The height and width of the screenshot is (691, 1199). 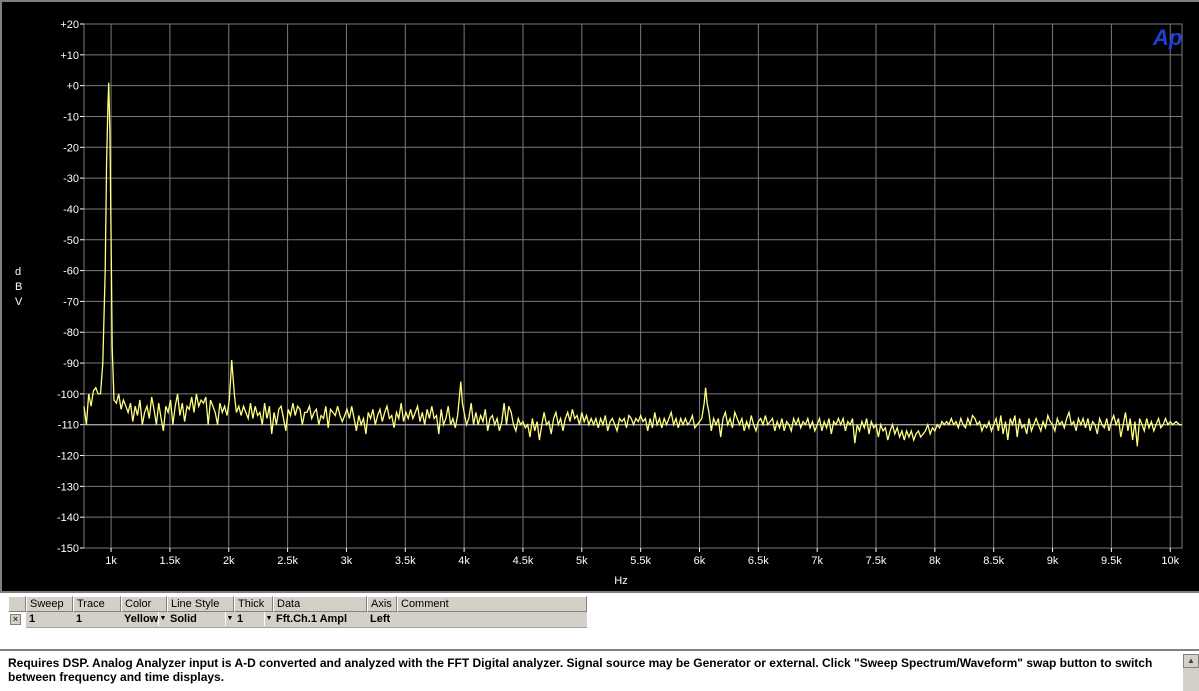 I want to click on x-tick-label: 6.5k, so click(x=758, y=561).